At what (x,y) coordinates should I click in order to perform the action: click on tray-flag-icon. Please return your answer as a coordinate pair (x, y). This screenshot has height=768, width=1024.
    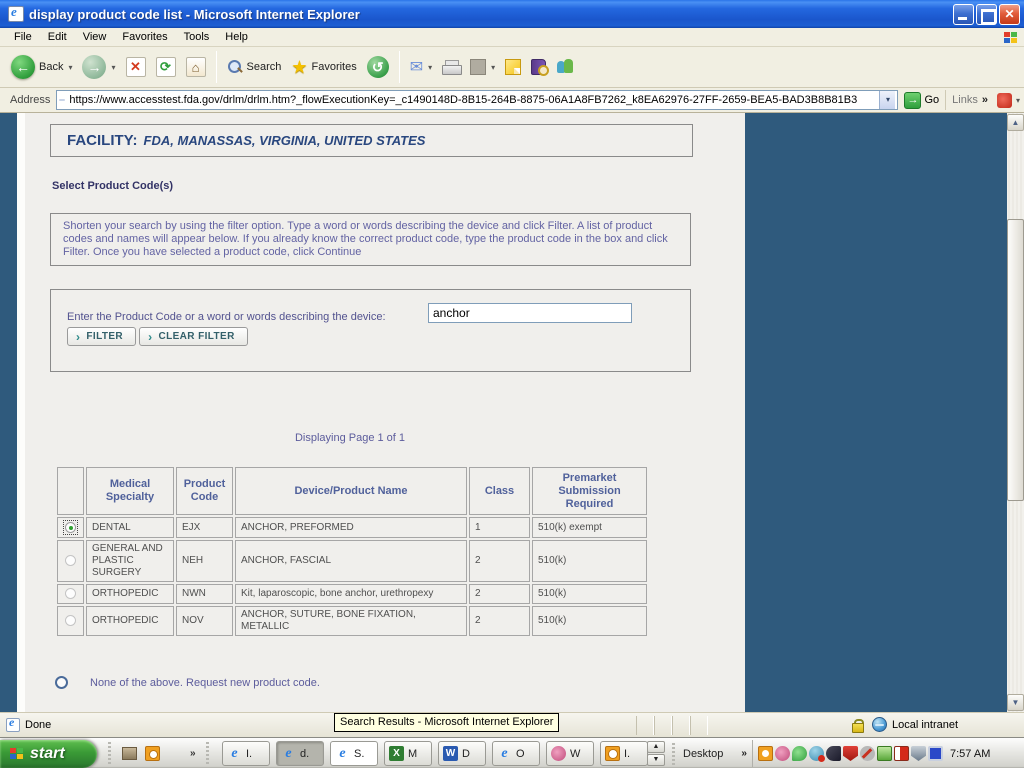
    Looking at the image, I should click on (901, 753).